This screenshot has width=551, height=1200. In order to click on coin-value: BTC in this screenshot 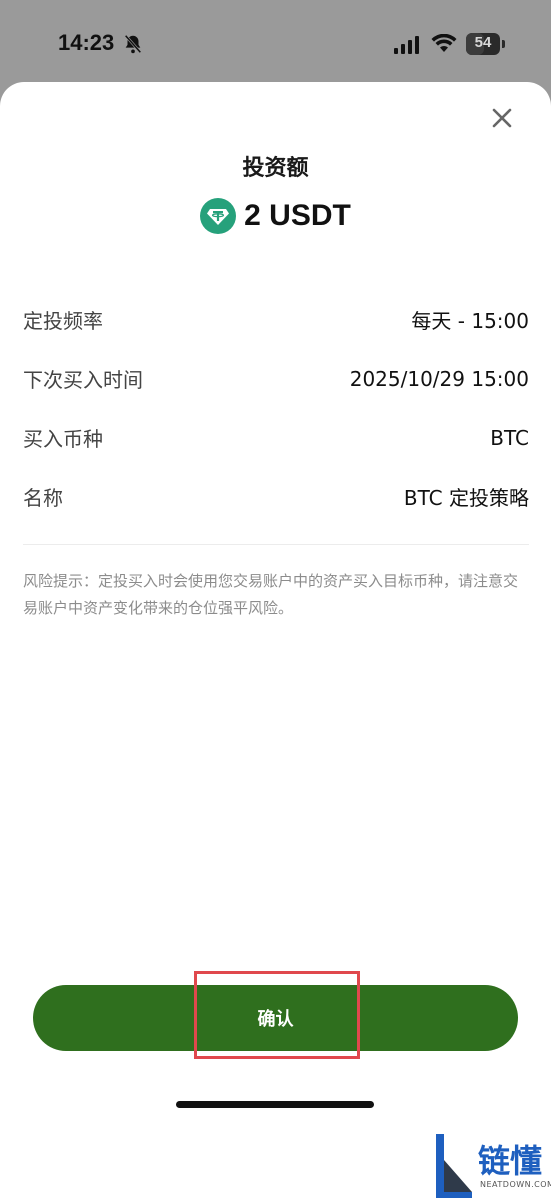, I will do `click(509, 437)`.